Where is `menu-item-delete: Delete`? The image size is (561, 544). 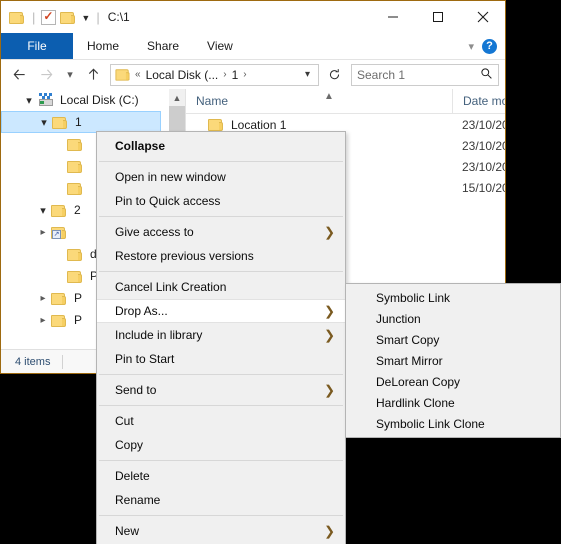
menu-item-delete: Delete is located at coordinates (221, 476).